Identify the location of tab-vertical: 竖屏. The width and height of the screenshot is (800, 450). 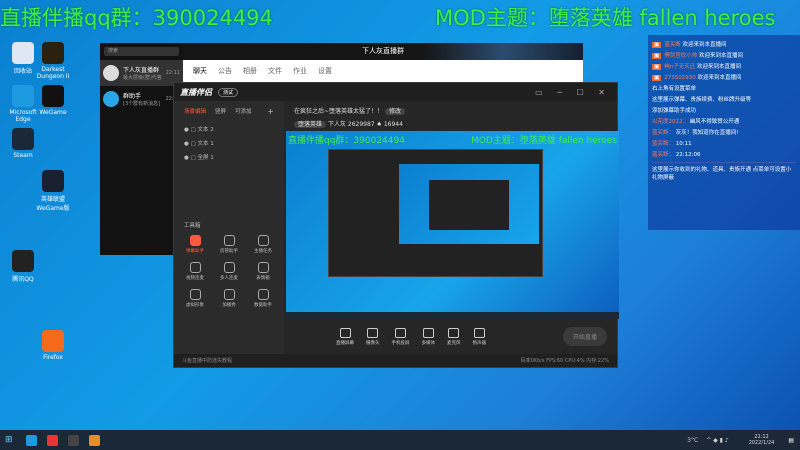
(220, 111).